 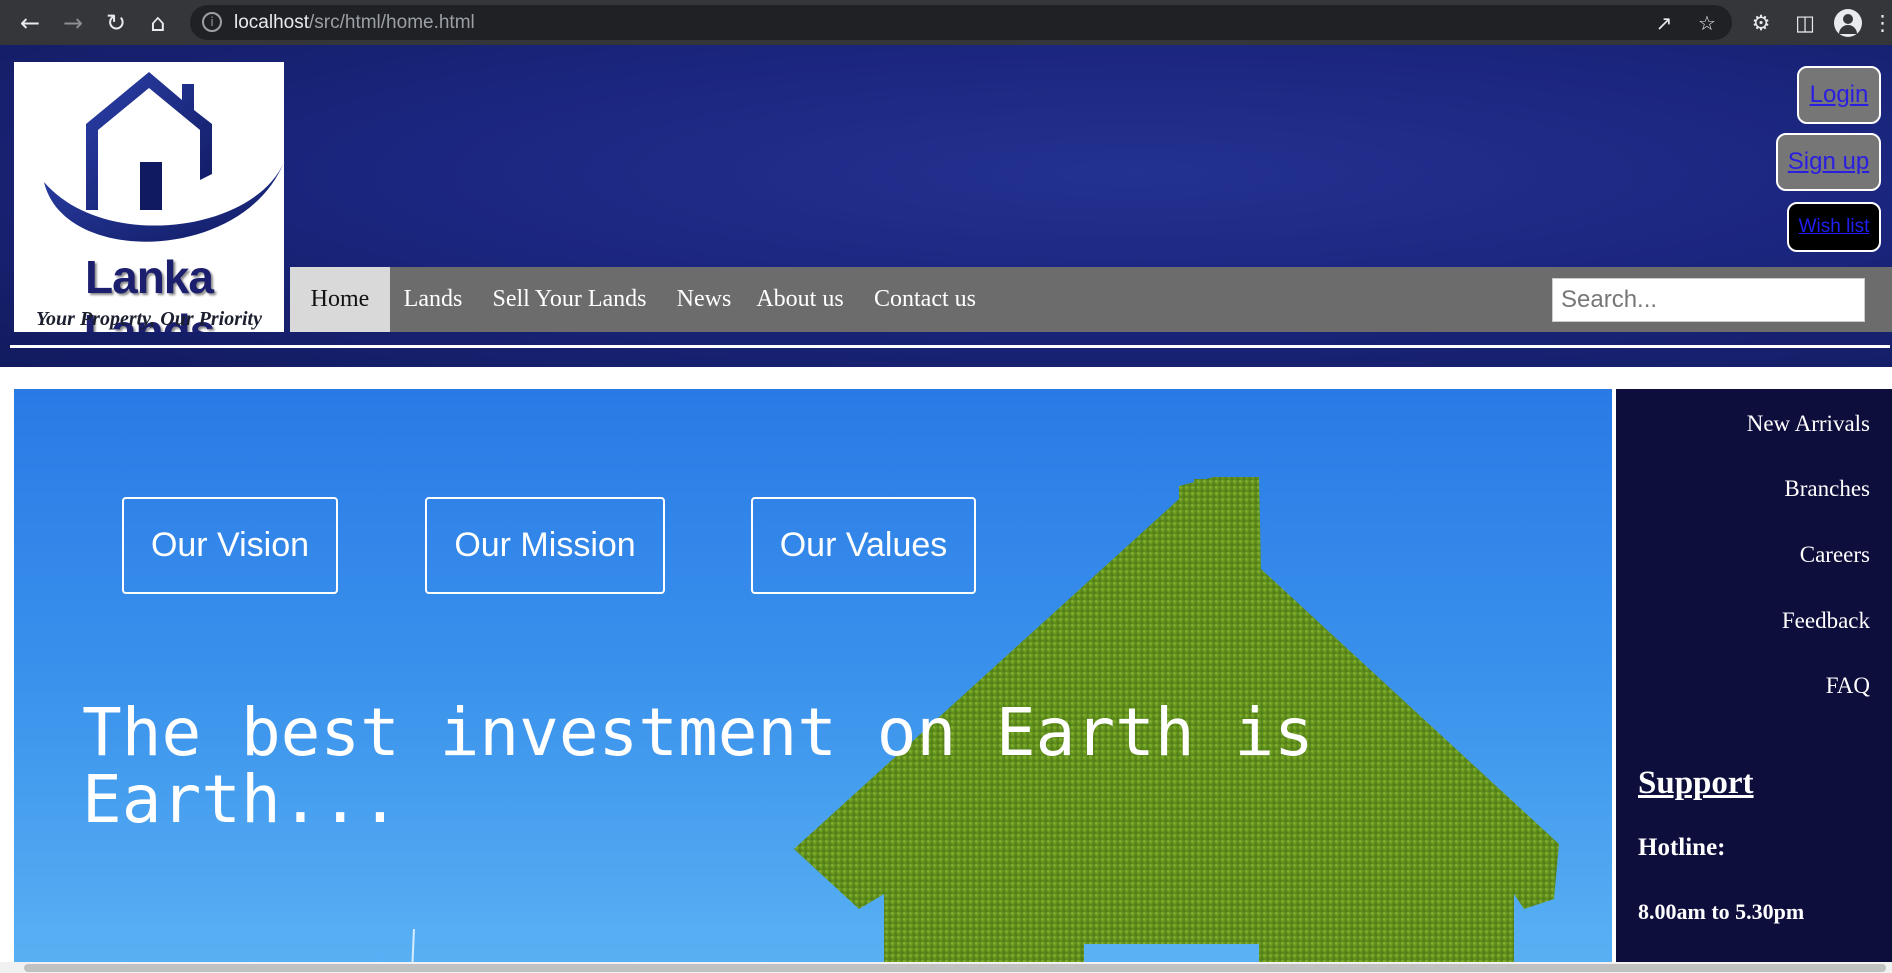 I want to click on info-icon: i, so click(x=212, y=22).